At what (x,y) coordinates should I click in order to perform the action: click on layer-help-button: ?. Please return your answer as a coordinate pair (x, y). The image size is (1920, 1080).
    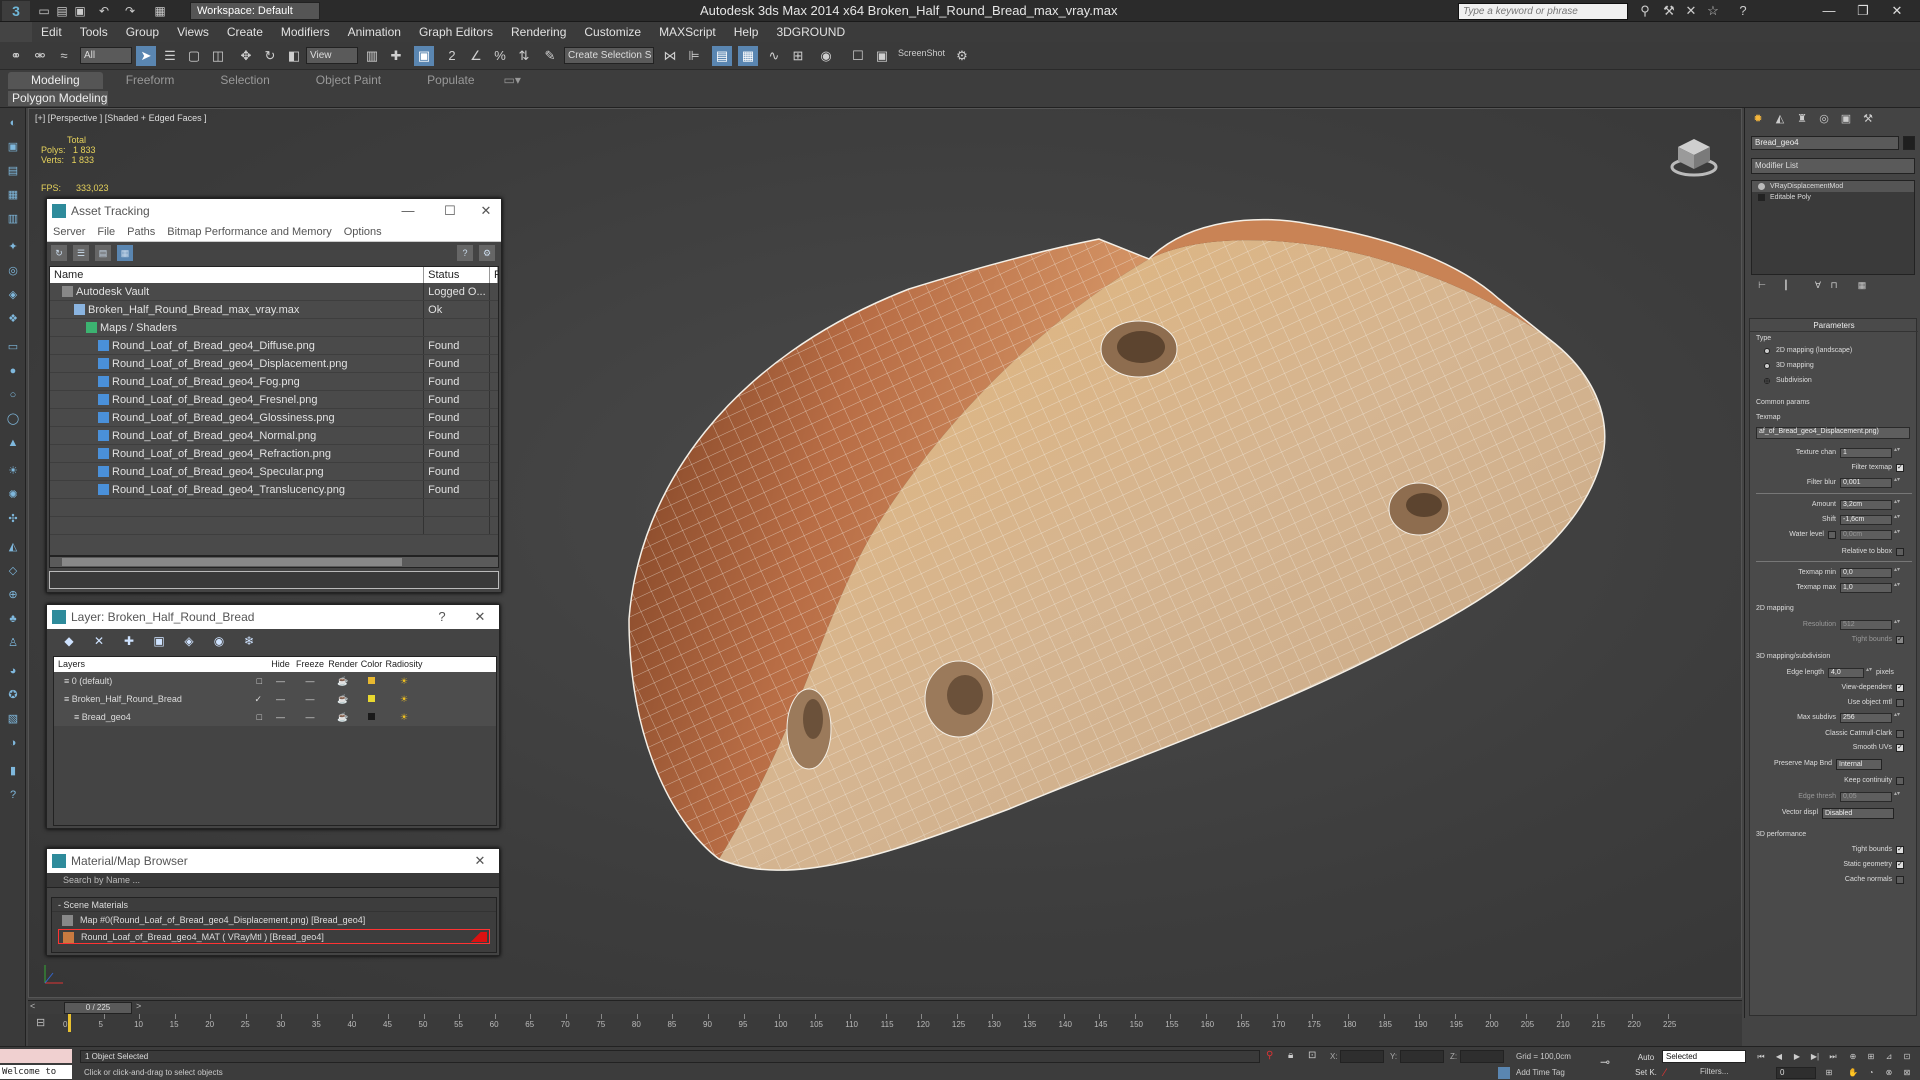
    Looking at the image, I should click on (442, 617).